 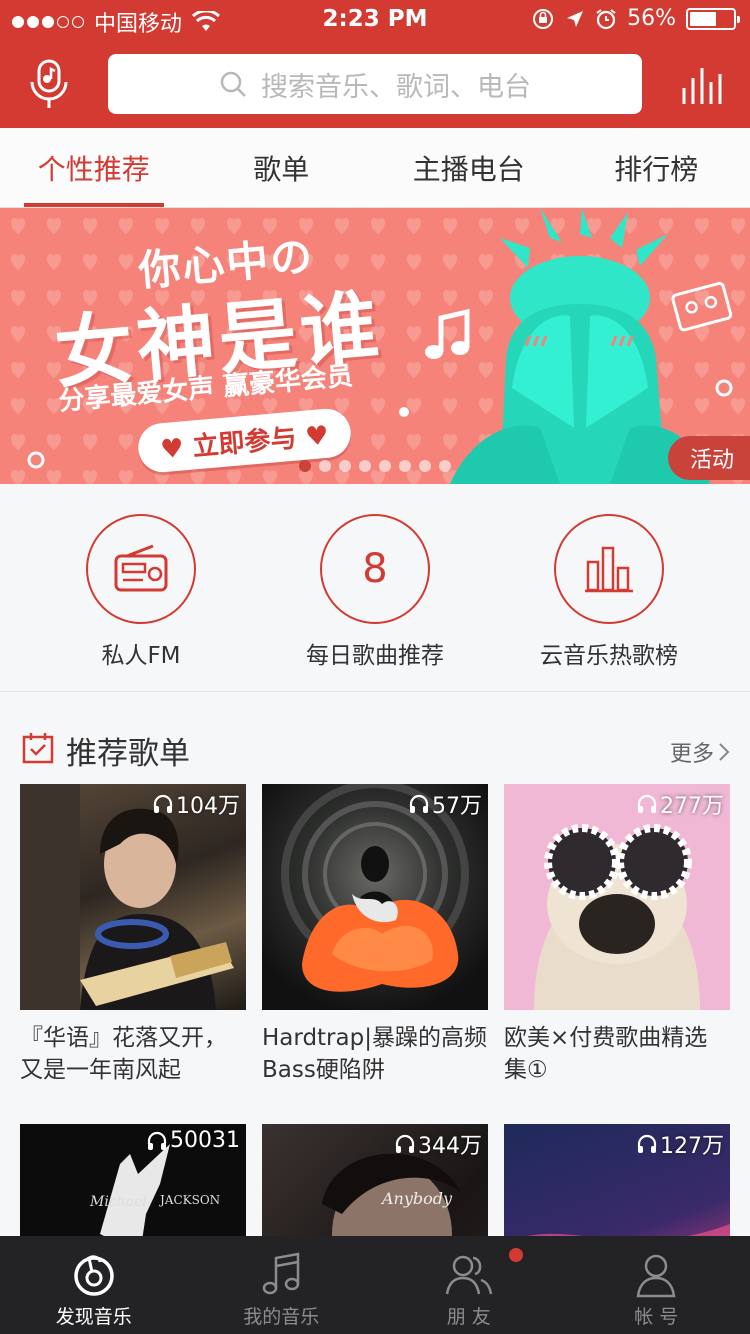 What do you see at coordinates (651, 18) in the screenshot?
I see `battery-percent: 56%` at bounding box center [651, 18].